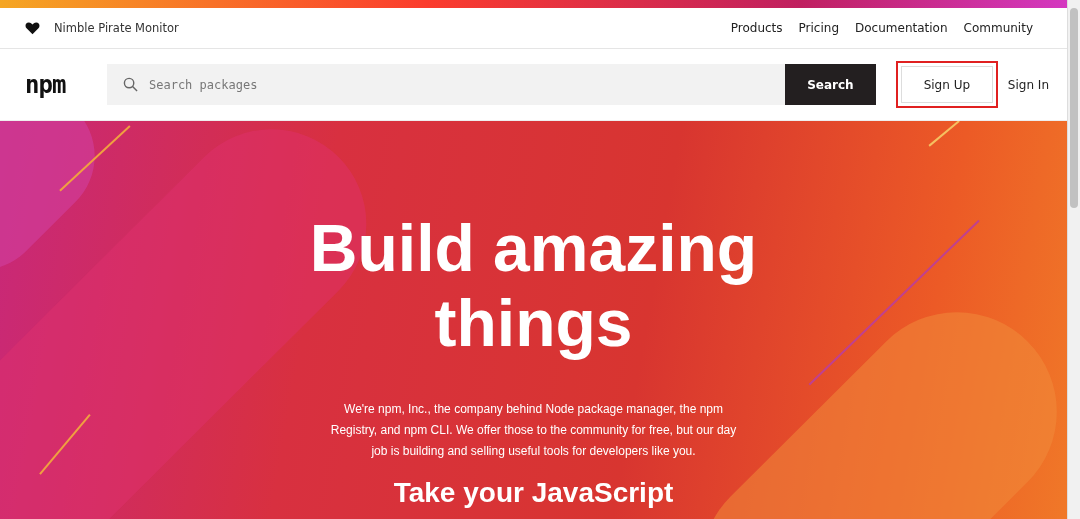 This screenshot has width=1080, height=519. Describe the element at coordinates (1073, 259) in the screenshot. I see `scrollbar` at that location.